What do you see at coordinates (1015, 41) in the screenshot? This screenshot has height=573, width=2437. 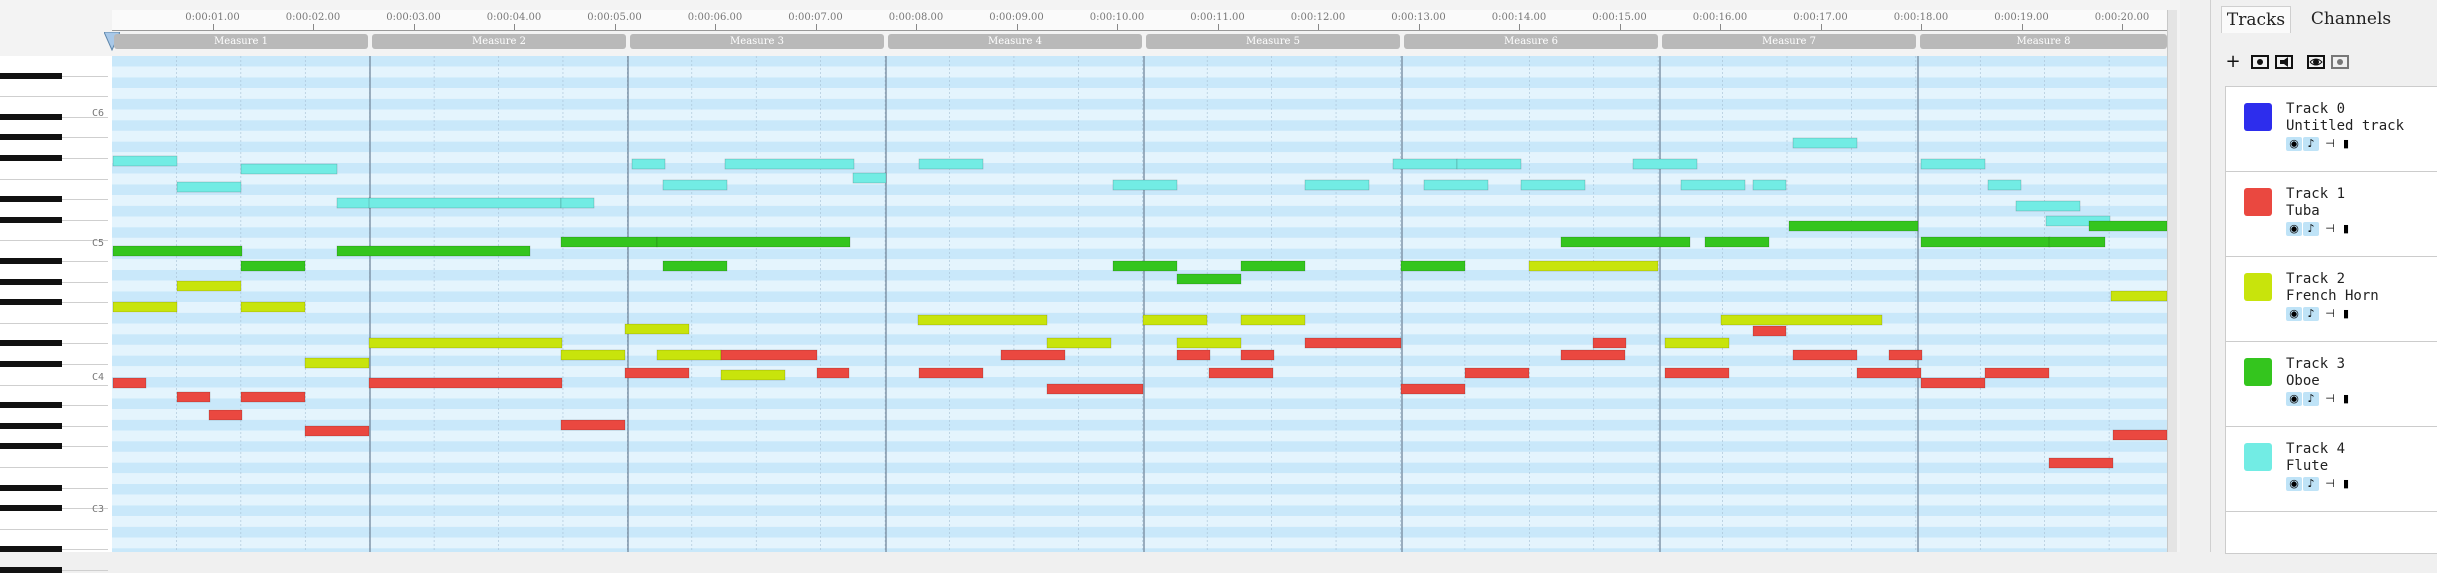 I see `measure-label: Measure 4` at bounding box center [1015, 41].